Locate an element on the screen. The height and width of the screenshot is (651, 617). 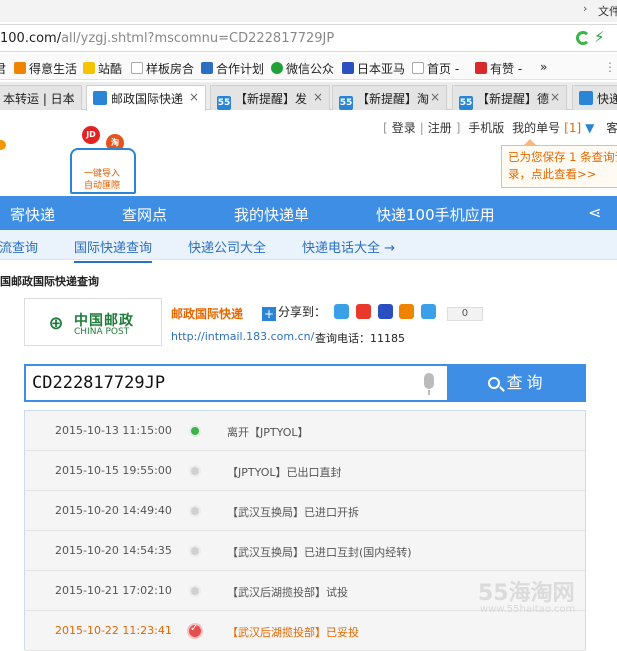
wechat-icon is located at coordinates (277, 68).